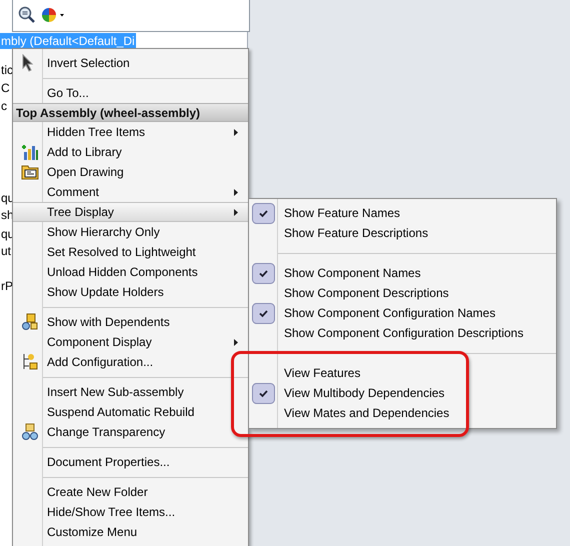  What do you see at coordinates (130, 192) in the screenshot?
I see `menu-item: Comment` at bounding box center [130, 192].